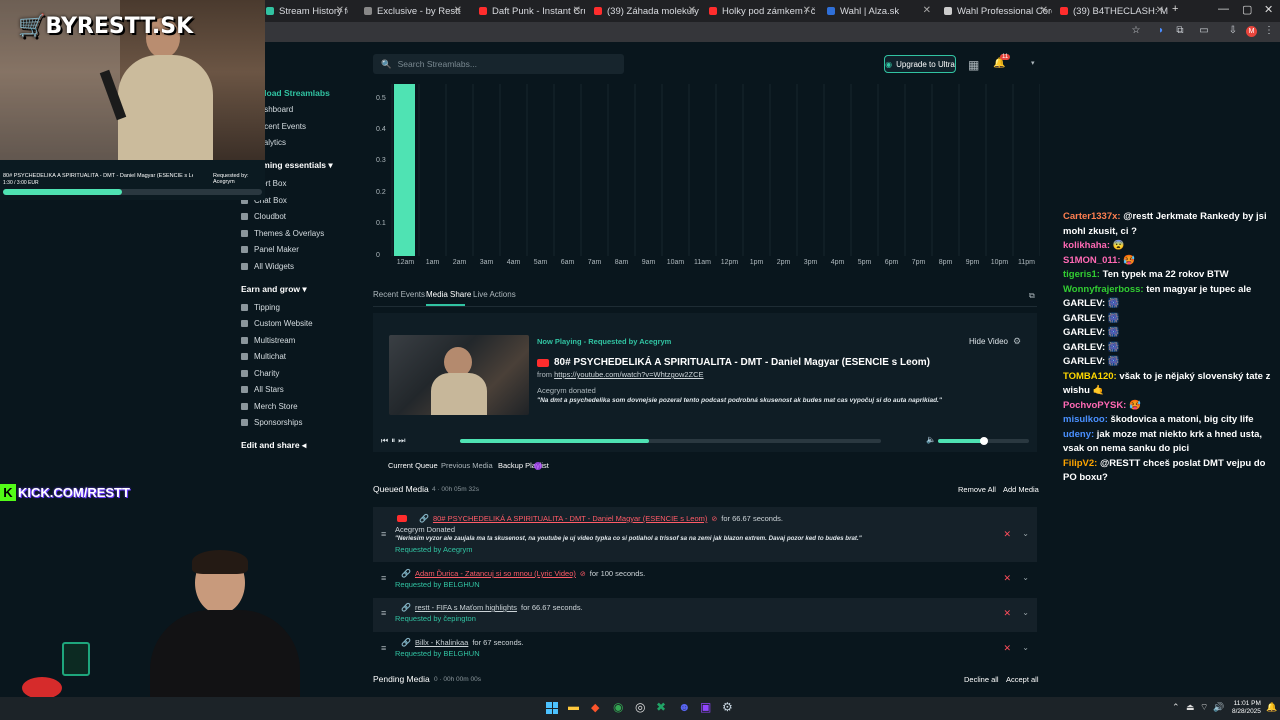 The height and width of the screenshot is (720, 1280). Describe the element at coordinates (645, 11) in the screenshot. I see `browser-tab: (39) Záhada molekuly DMT a j✕` at that location.